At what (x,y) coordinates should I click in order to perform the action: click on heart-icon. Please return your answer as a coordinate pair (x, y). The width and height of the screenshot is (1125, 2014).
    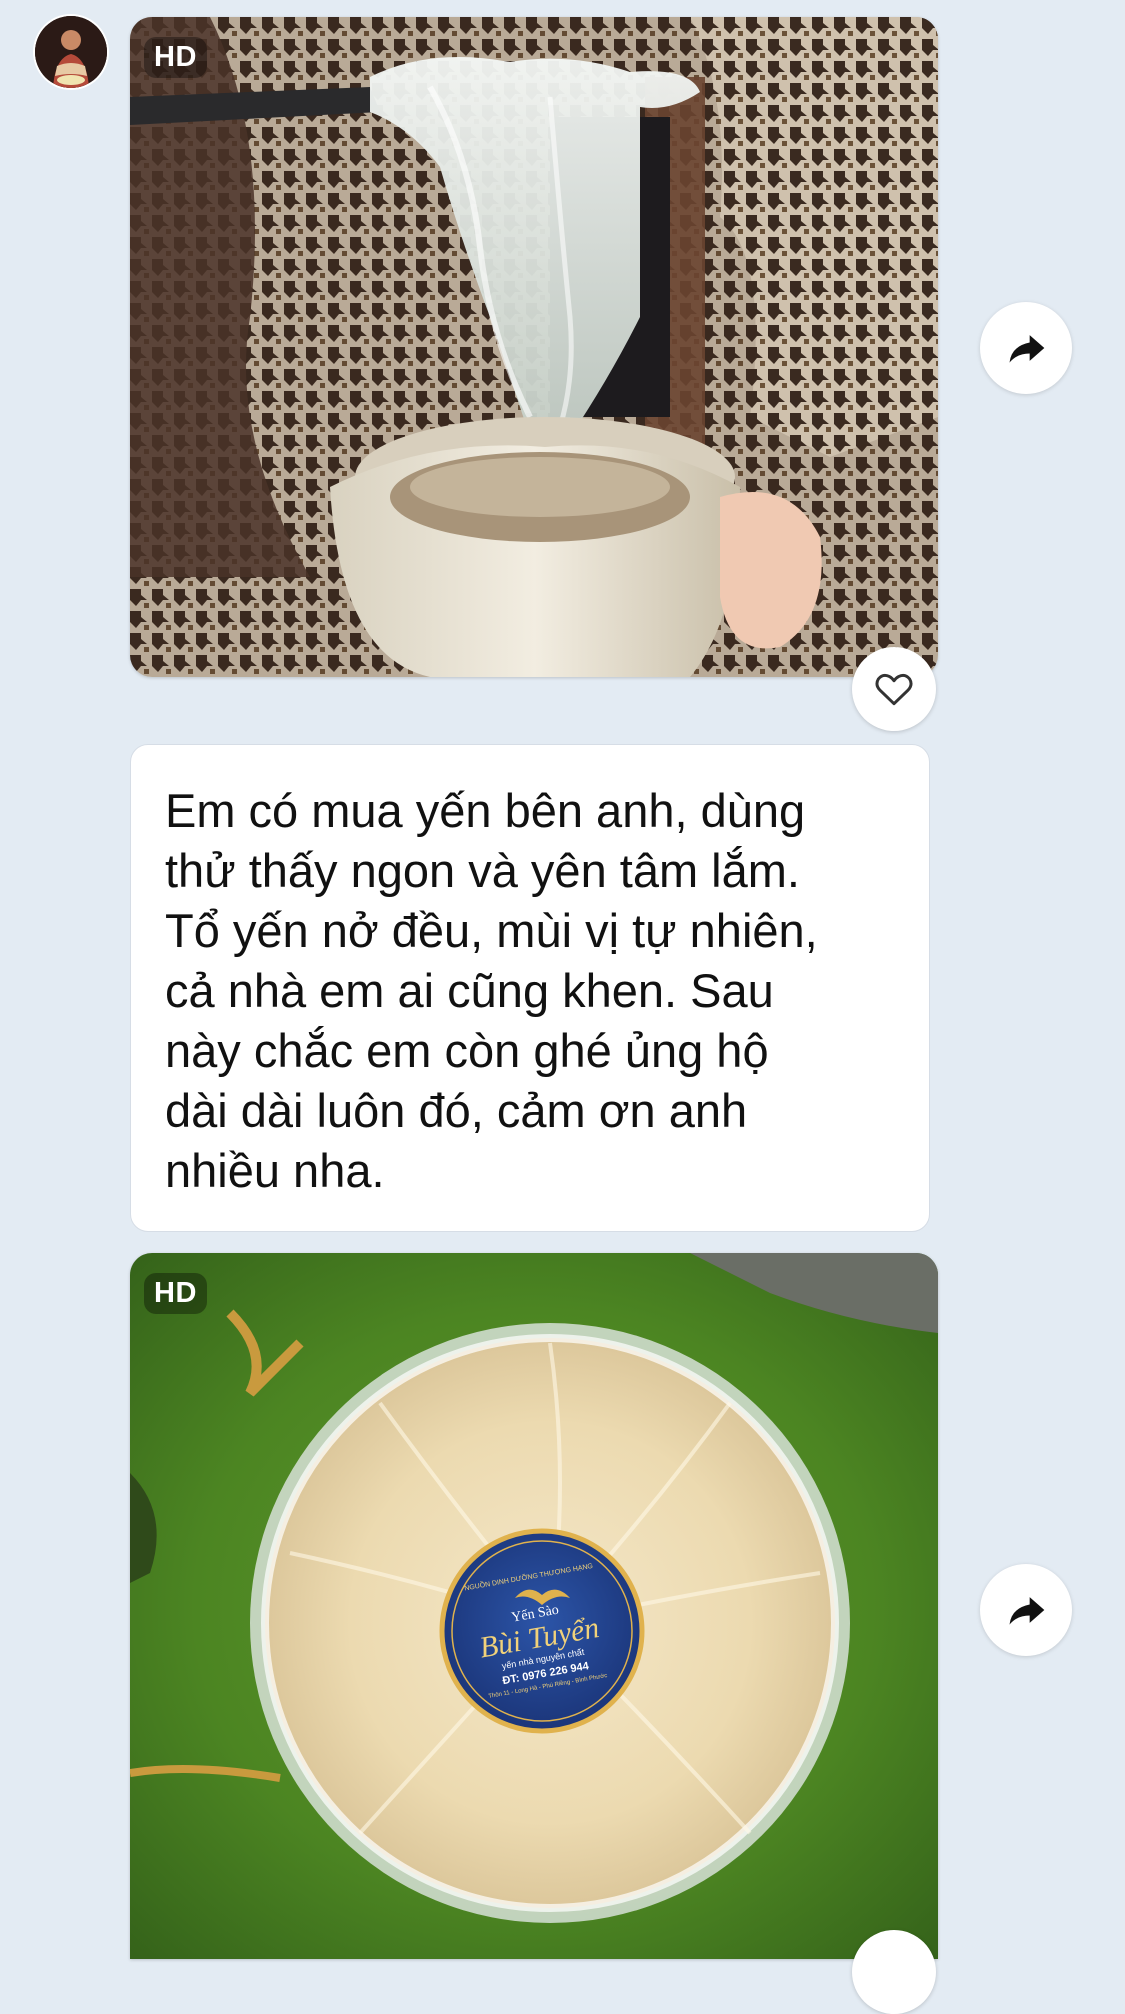
    Looking at the image, I should click on (894, 689).